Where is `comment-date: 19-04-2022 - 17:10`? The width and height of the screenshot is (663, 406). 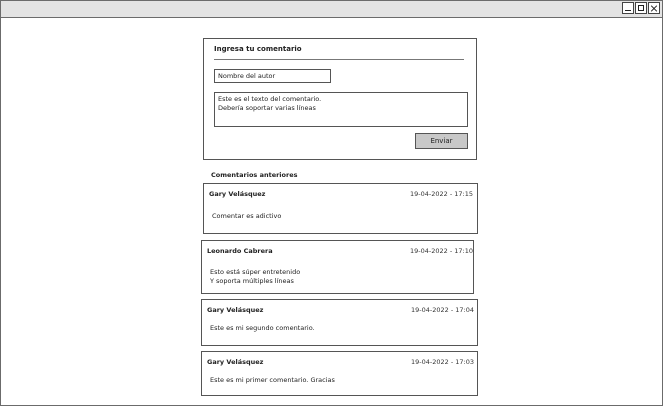 comment-date: 19-04-2022 - 17:10 is located at coordinates (441, 251).